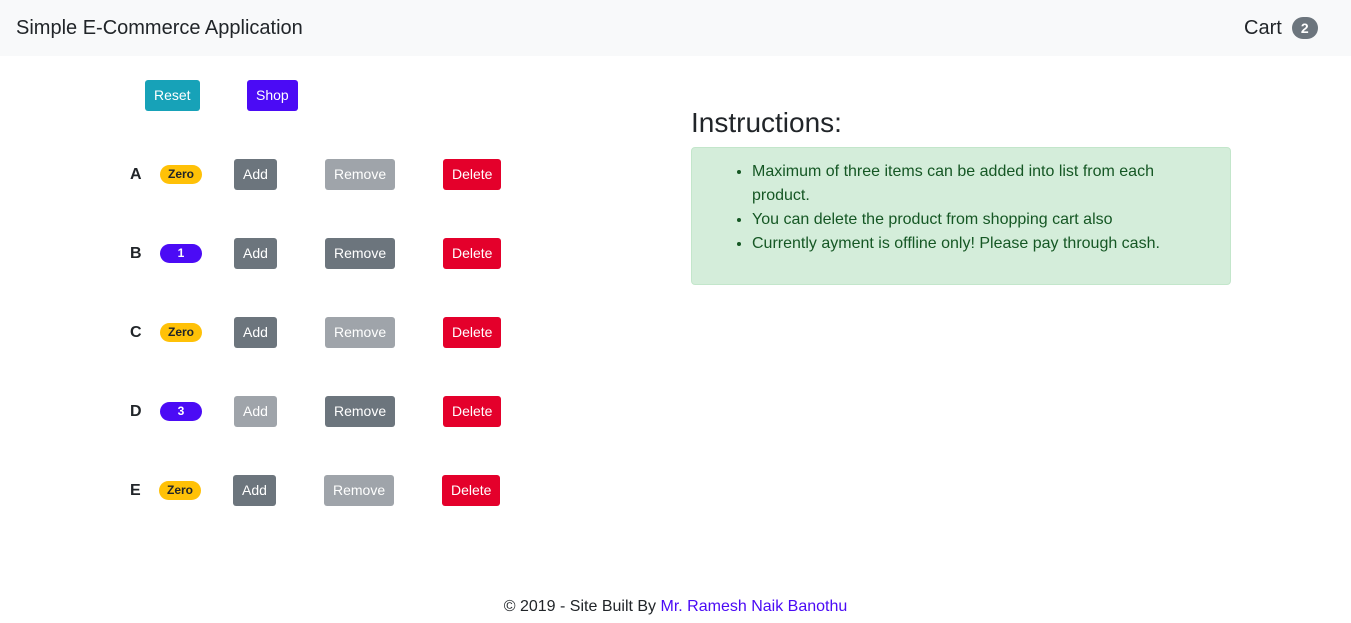  What do you see at coordinates (320, 490) in the screenshot?
I see `product-row-e: E Zero Add Remove Delete` at bounding box center [320, 490].